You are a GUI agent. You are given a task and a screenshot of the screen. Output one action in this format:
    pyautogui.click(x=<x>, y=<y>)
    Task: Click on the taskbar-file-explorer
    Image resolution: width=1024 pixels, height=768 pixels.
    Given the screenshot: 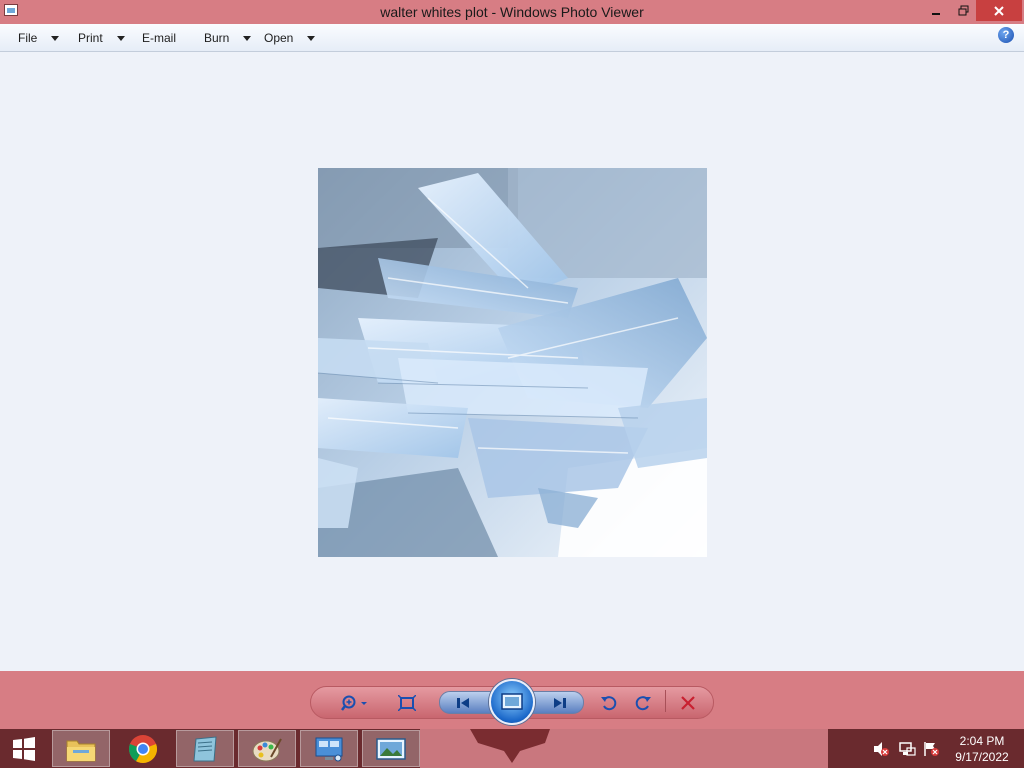 What is the action you would take?
    pyautogui.click(x=81, y=748)
    